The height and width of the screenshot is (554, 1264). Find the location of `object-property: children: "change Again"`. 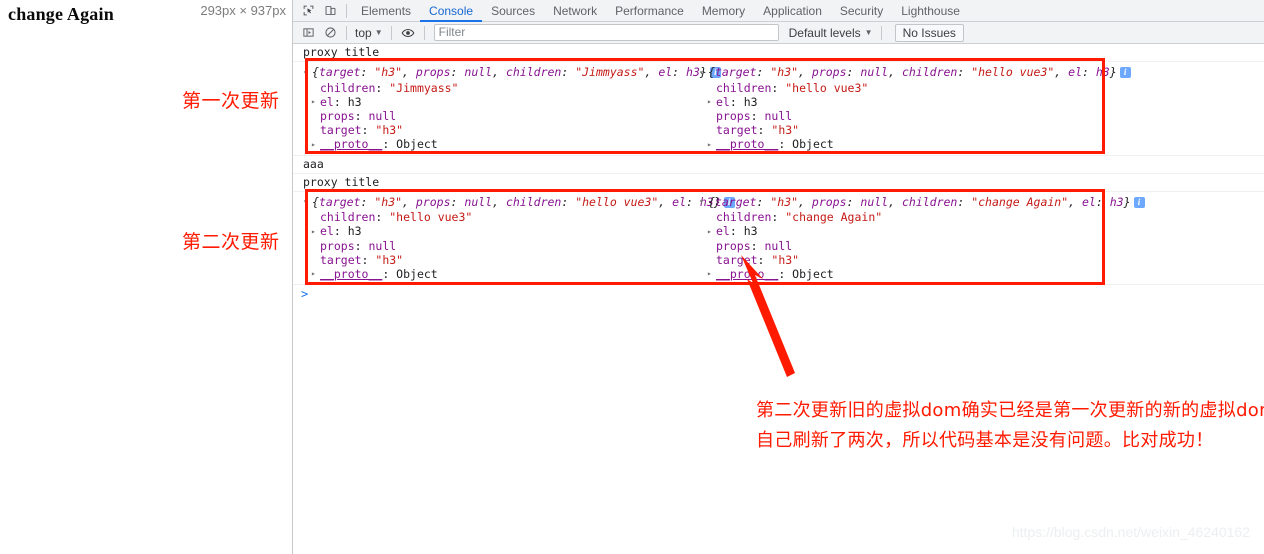

object-property: children: "change Again" is located at coordinates (897, 217).